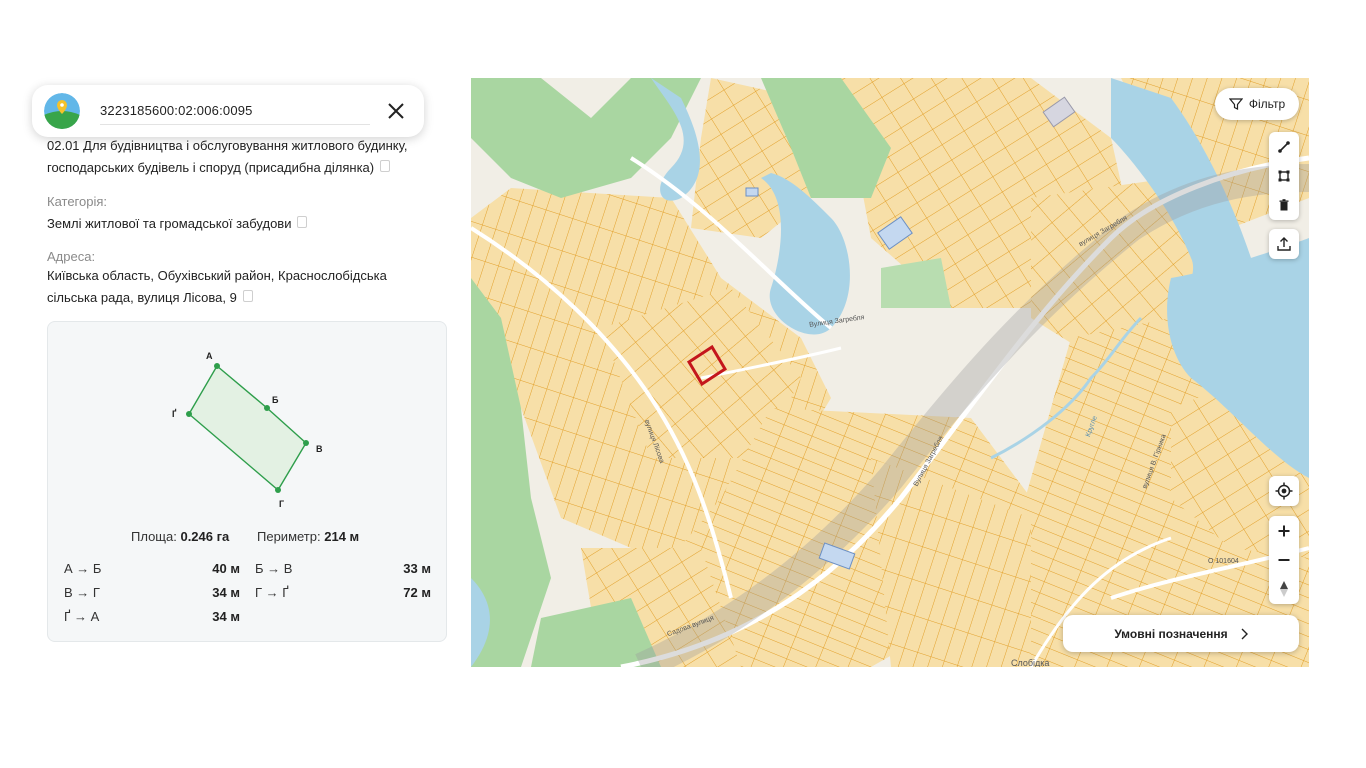 The height and width of the screenshot is (768, 1366). I want to click on legend-label: Умовні позначення, so click(1171, 633).